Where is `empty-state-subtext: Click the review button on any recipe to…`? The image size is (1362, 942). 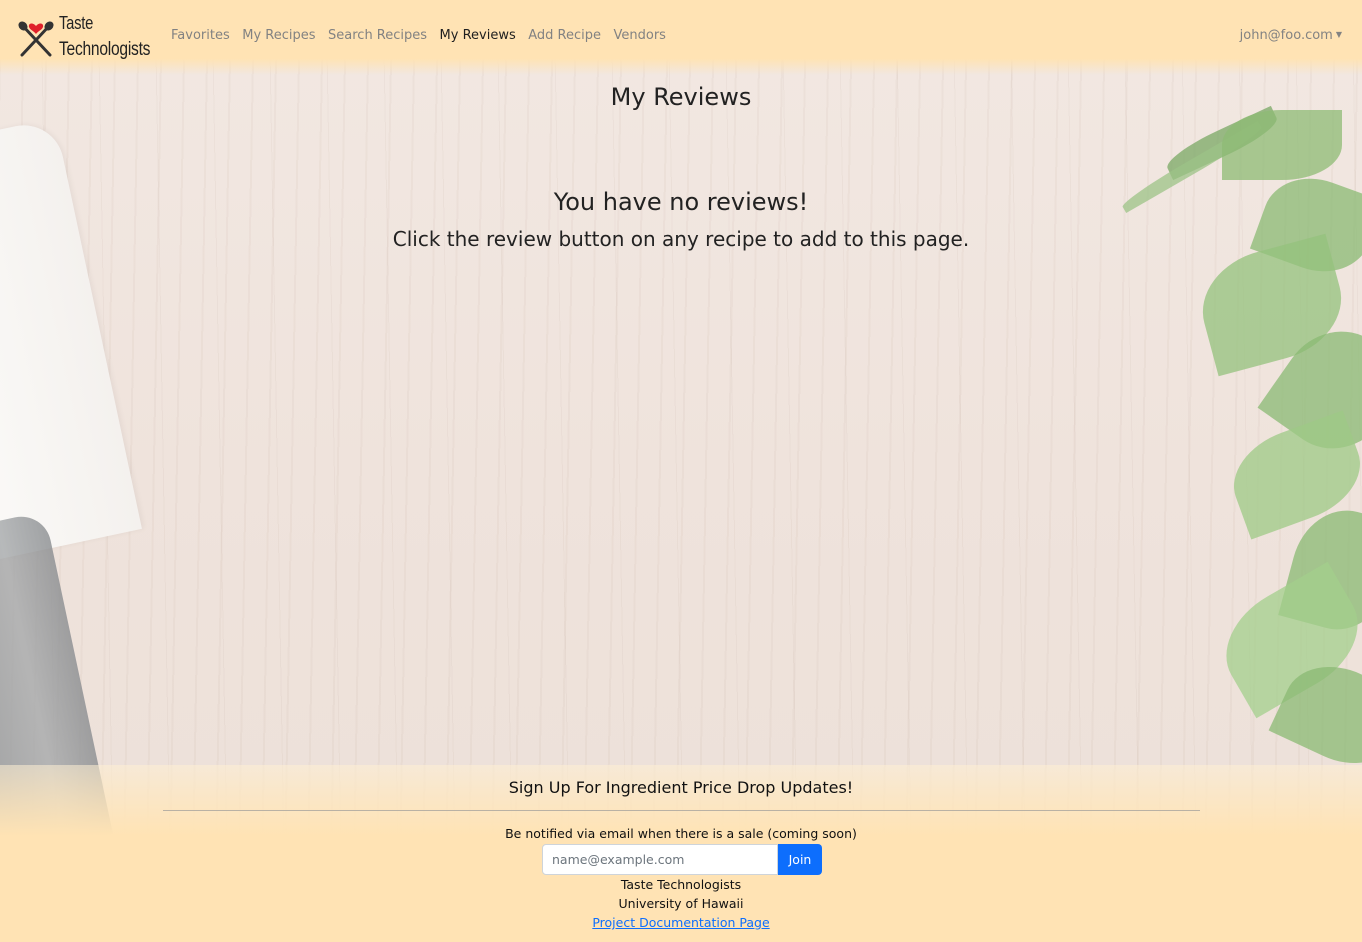
empty-state-subtext: Click the review button on any recipe to… is located at coordinates (681, 239).